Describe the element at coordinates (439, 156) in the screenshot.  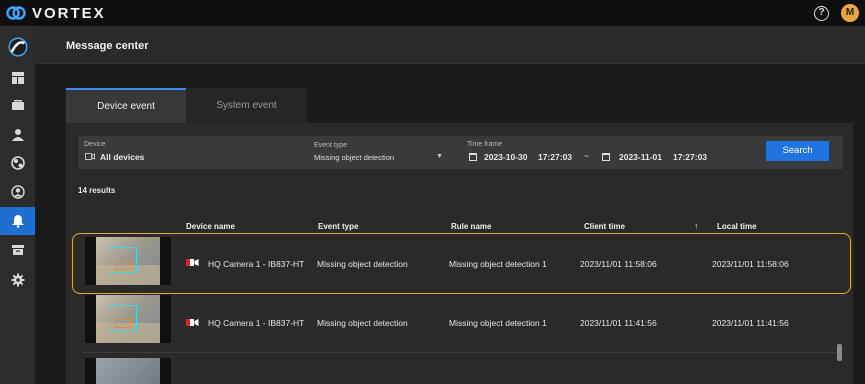
I see `chevron-down-icon: ▼` at that location.